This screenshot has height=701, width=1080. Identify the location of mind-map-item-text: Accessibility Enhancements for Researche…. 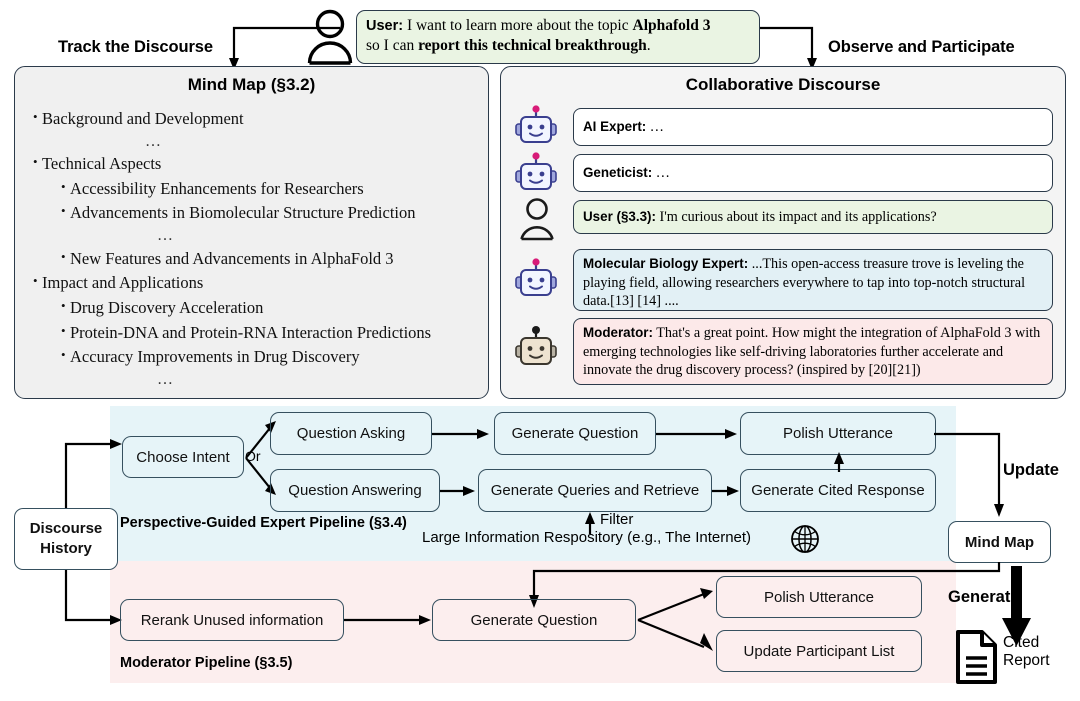
(217, 188).